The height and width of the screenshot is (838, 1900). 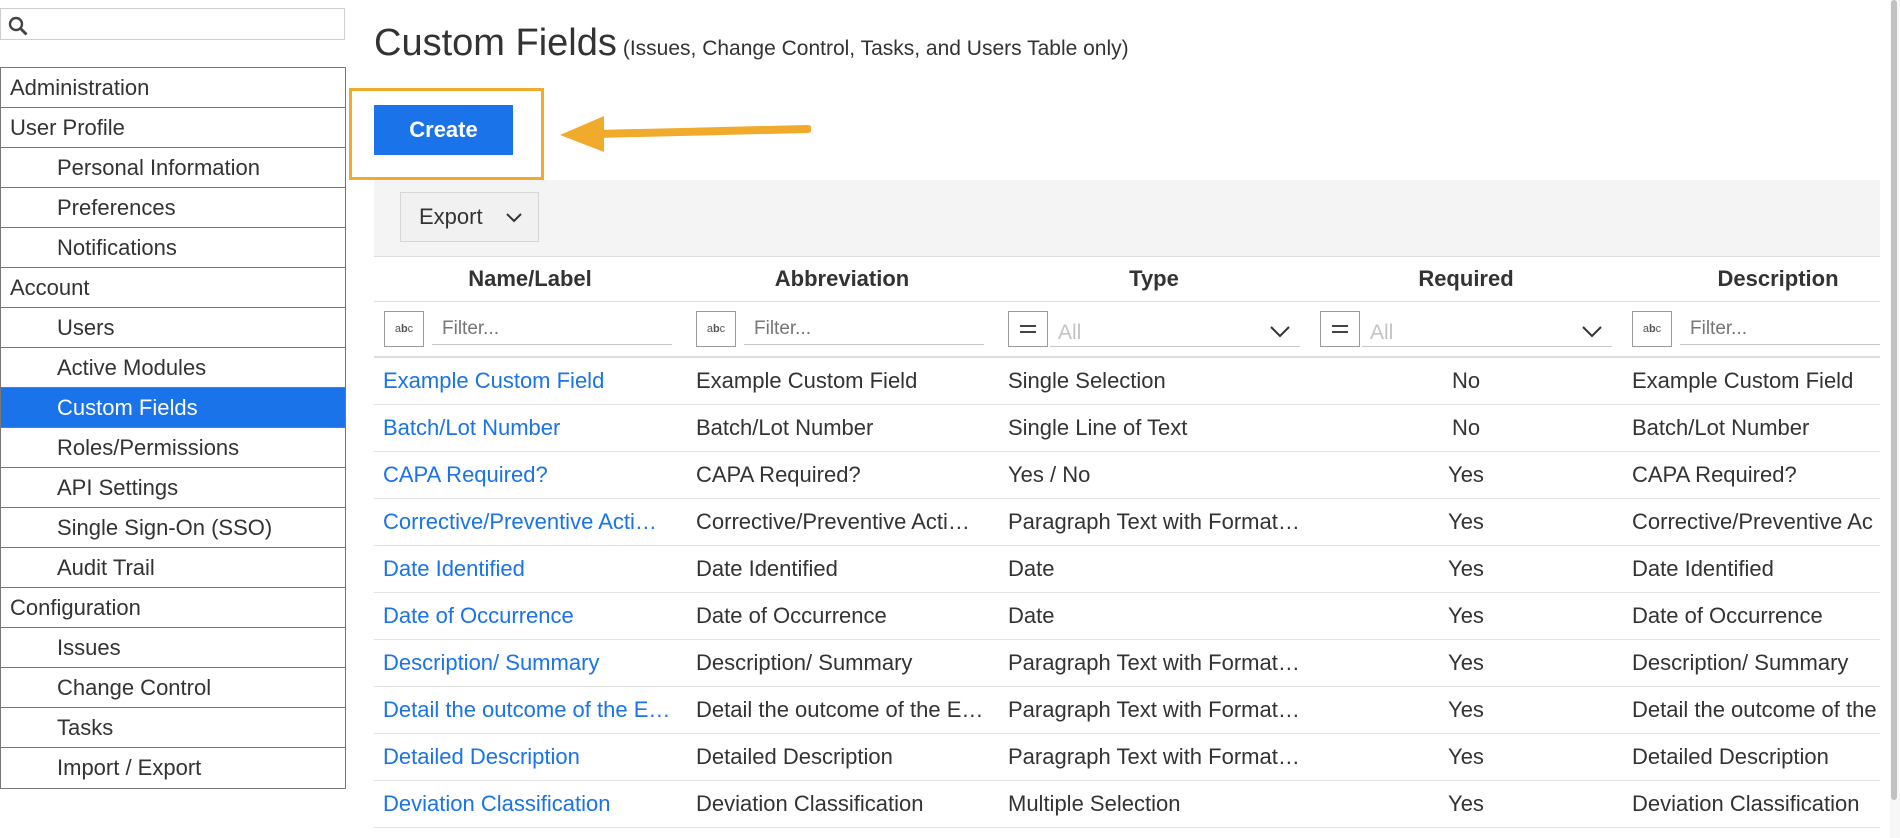 What do you see at coordinates (173, 168) in the screenshot?
I see `sidebar-item-personal-information: Personal Information` at bounding box center [173, 168].